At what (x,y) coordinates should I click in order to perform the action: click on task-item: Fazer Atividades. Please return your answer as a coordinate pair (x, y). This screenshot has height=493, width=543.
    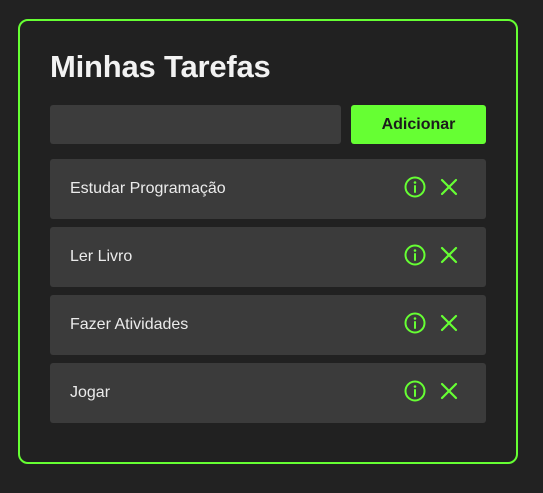
    Looking at the image, I should click on (268, 325).